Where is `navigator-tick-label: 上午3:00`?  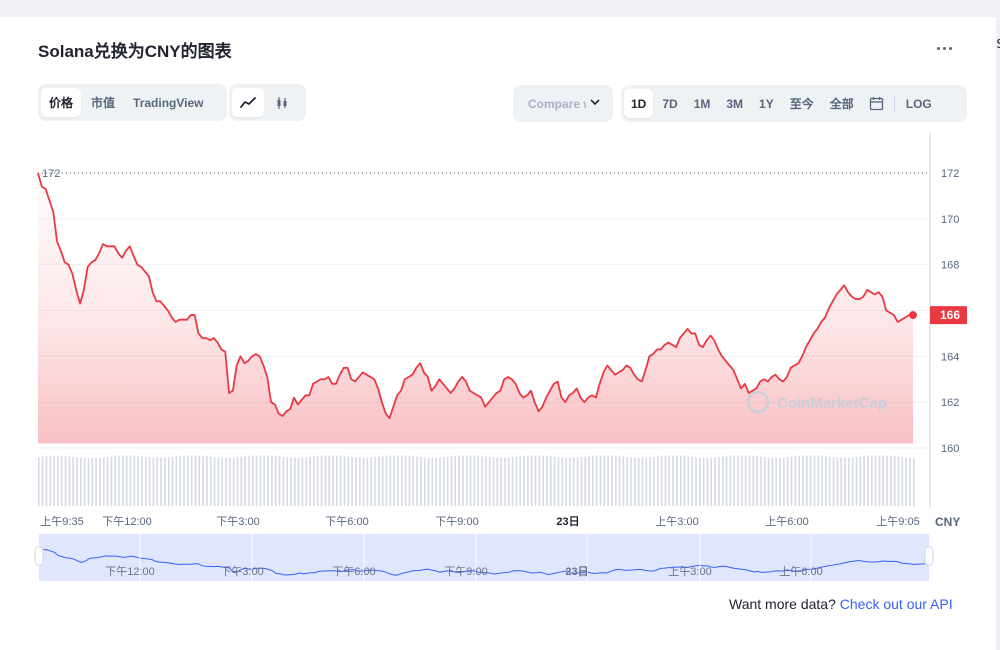 navigator-tick-label: 上午3:00 is located at coordinates (689, 571).